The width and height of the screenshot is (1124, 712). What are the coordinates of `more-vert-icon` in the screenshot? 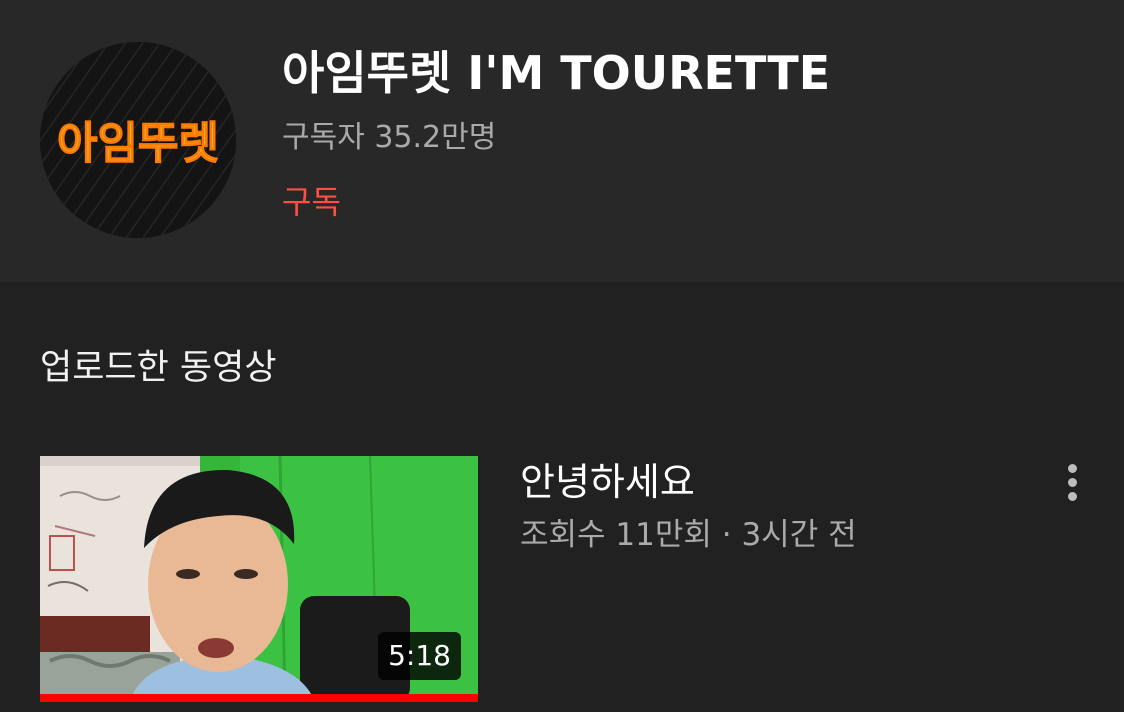 It's located at (1072, 482).